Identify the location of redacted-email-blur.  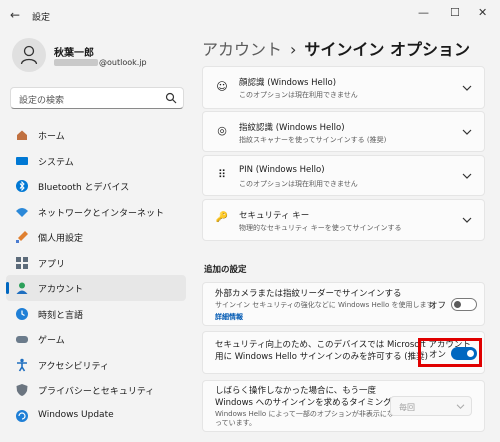
(76, 62).